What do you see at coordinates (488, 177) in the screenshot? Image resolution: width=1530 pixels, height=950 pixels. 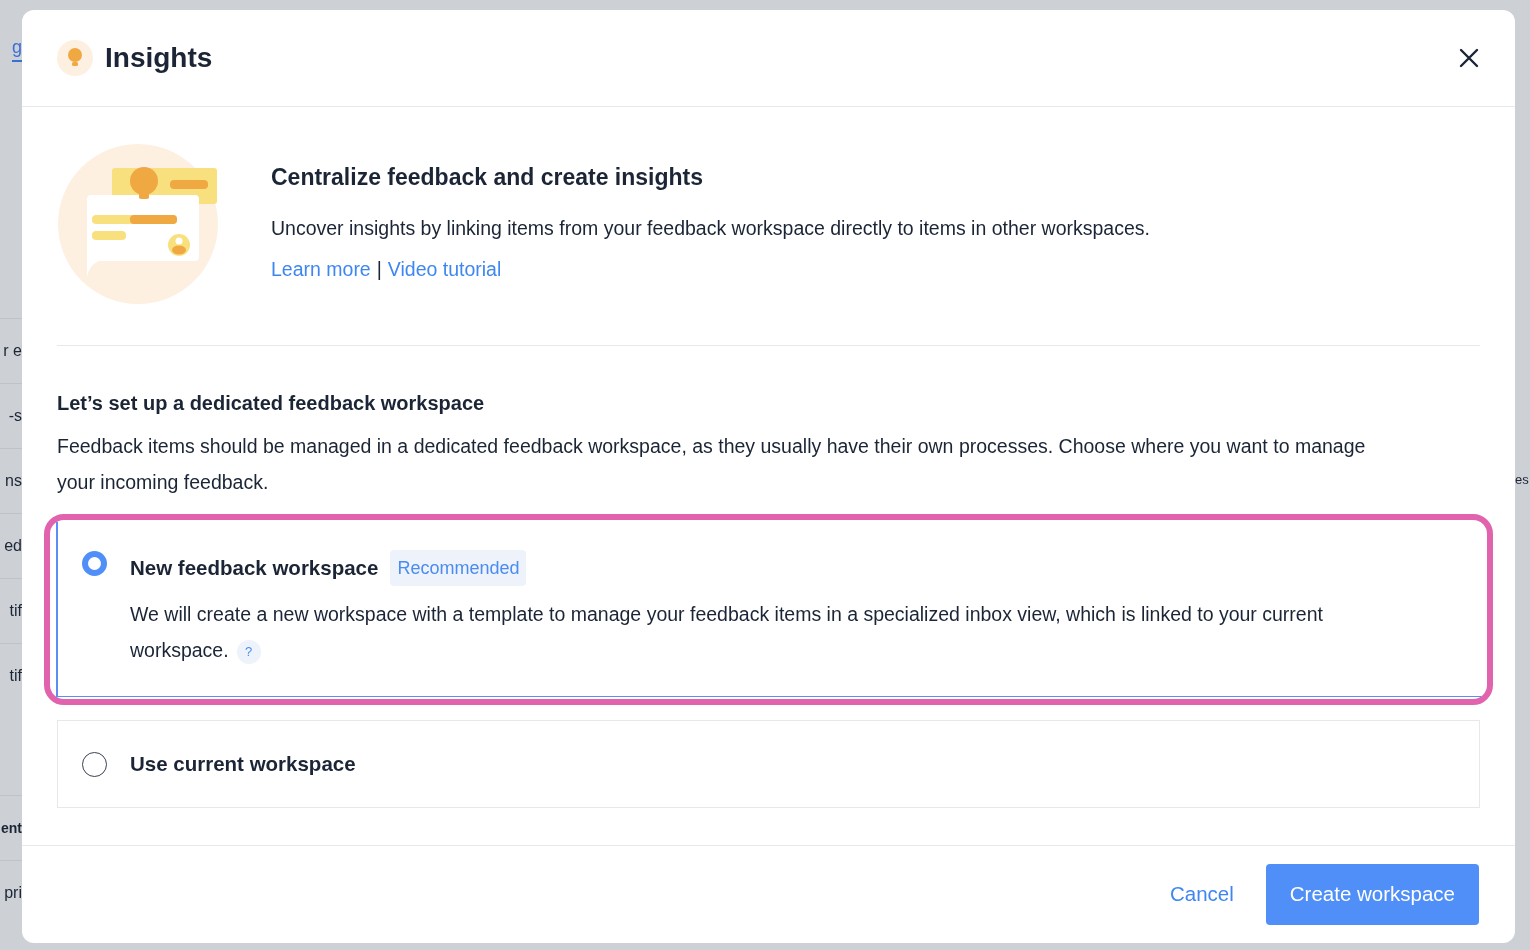 I see `intro-heading: Centralize feedback and create insights` at bounding box center [488, 177].